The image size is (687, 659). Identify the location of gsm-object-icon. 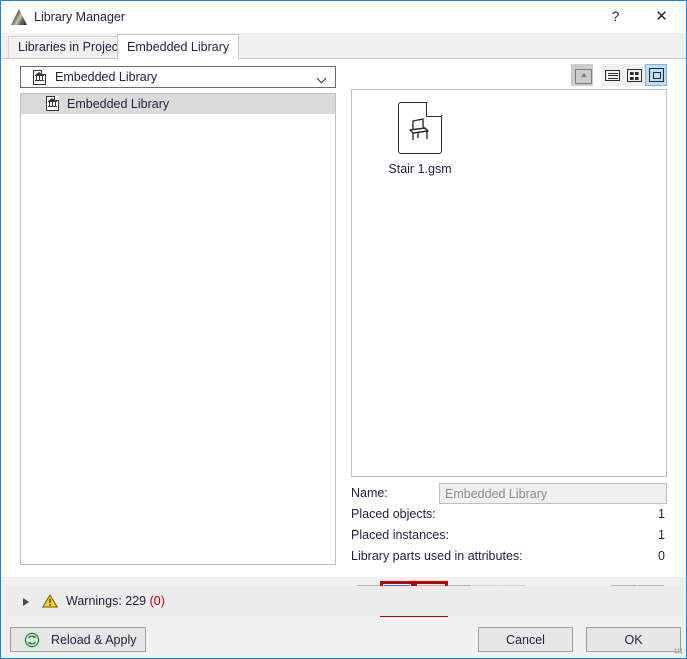
(420, 128).